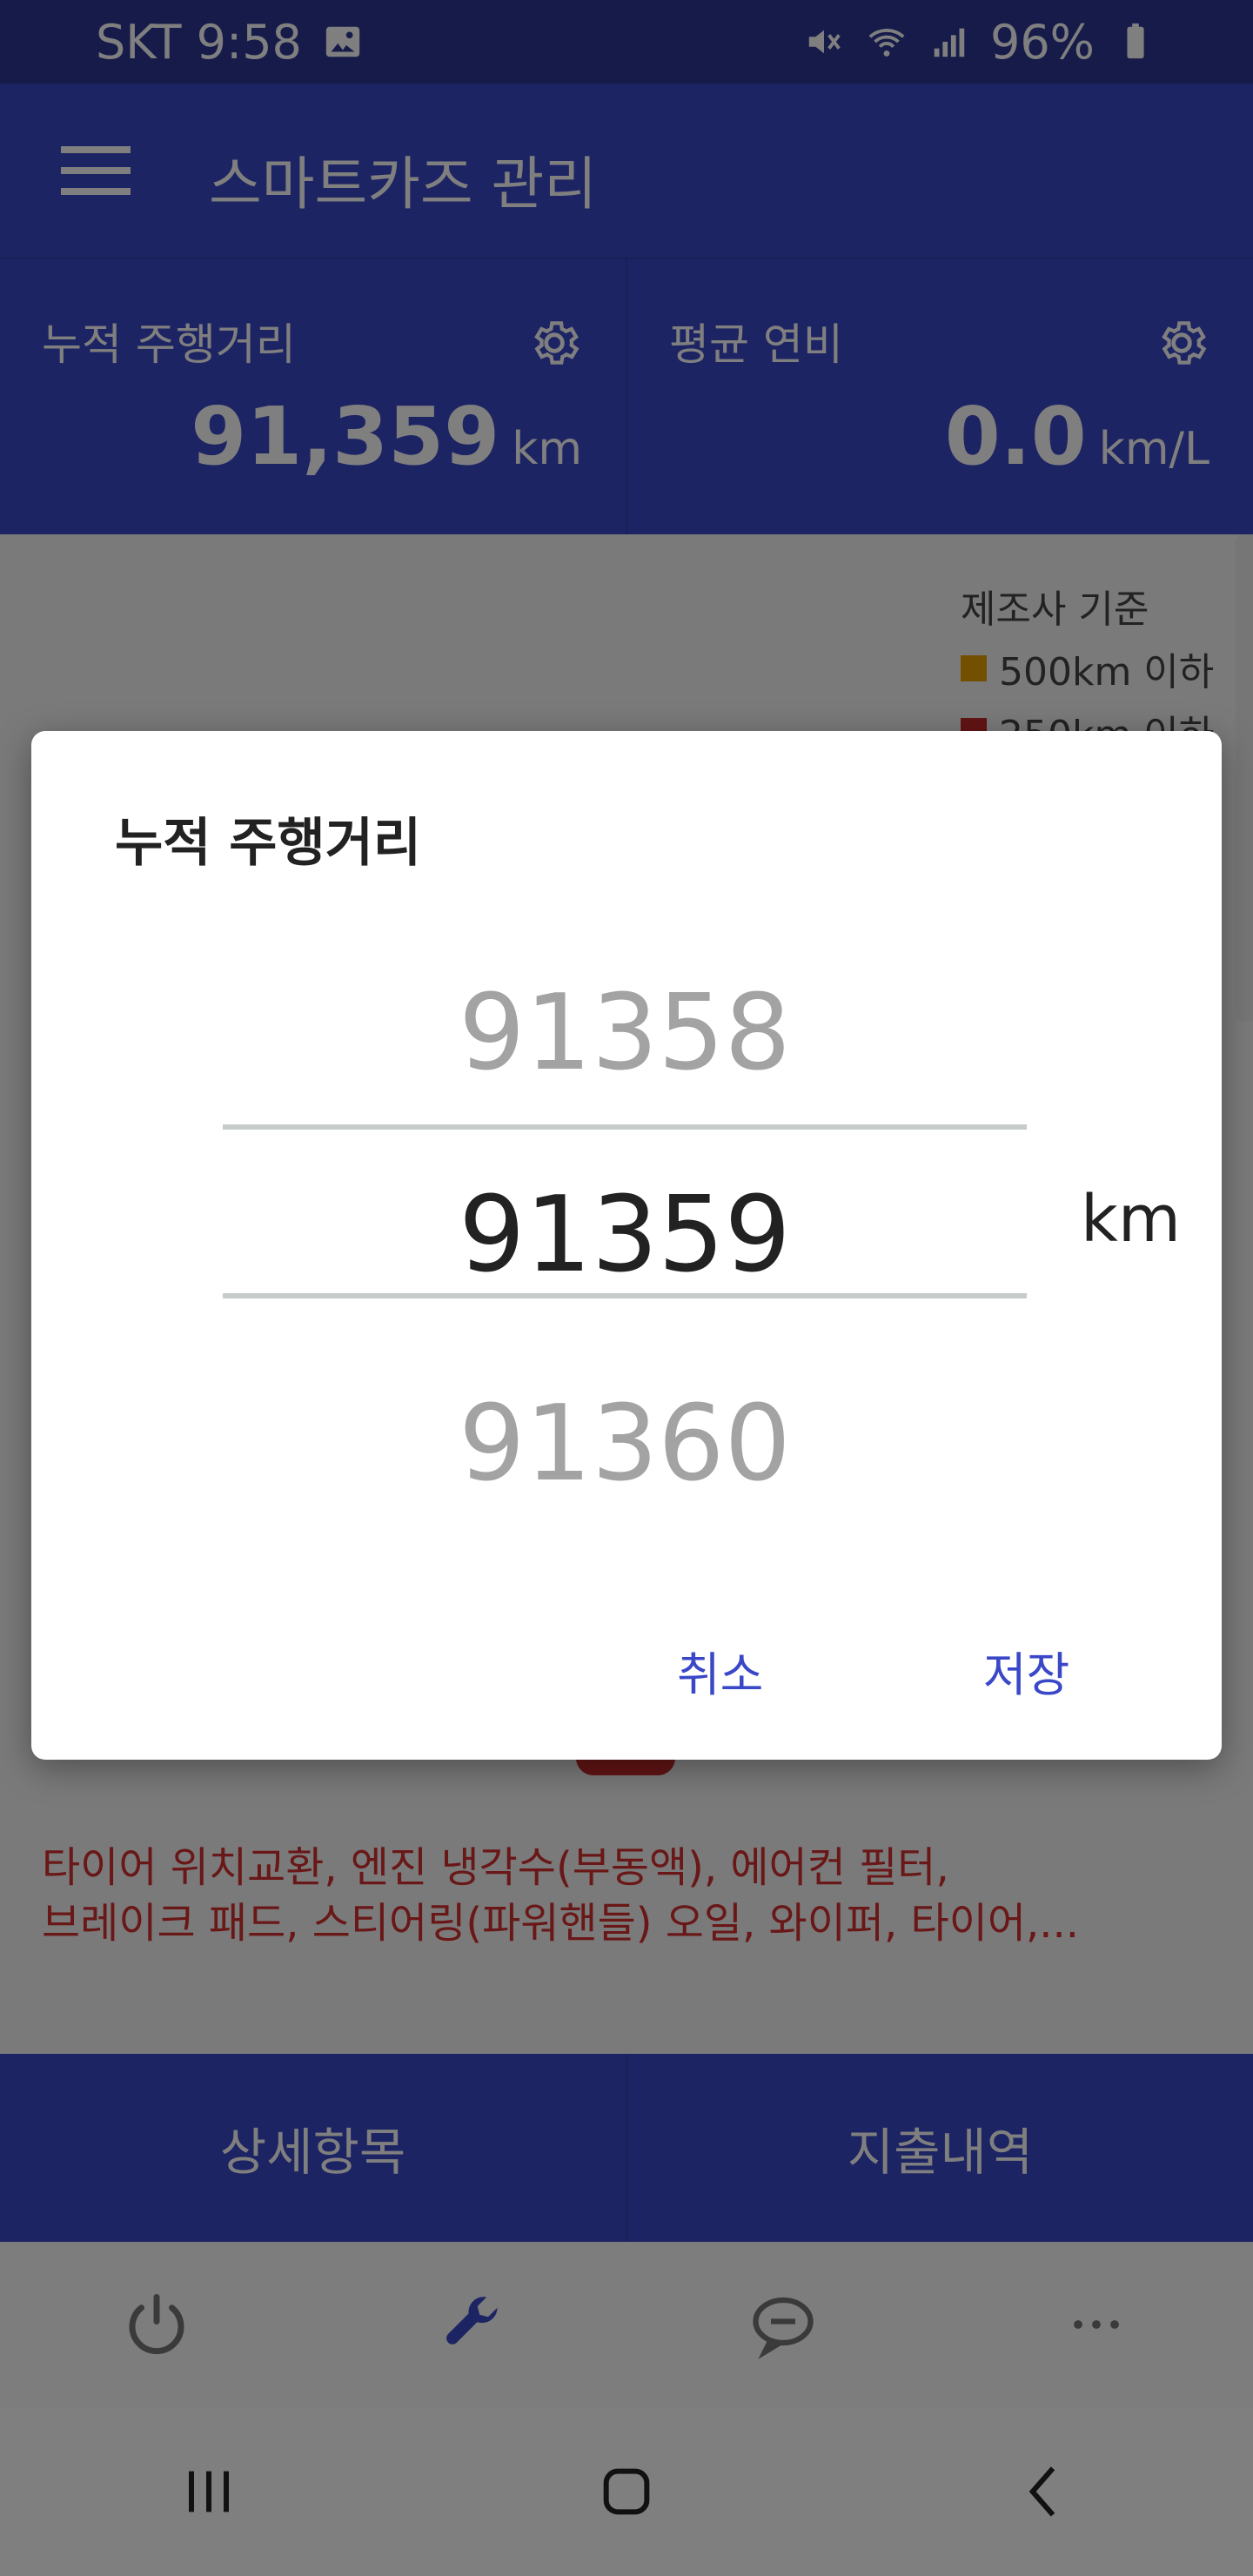 The image size is (1253, 2576). Describe the element at coordinates (625, 1295) in the screenshot. I see `picker-divider-bottom` at that location.